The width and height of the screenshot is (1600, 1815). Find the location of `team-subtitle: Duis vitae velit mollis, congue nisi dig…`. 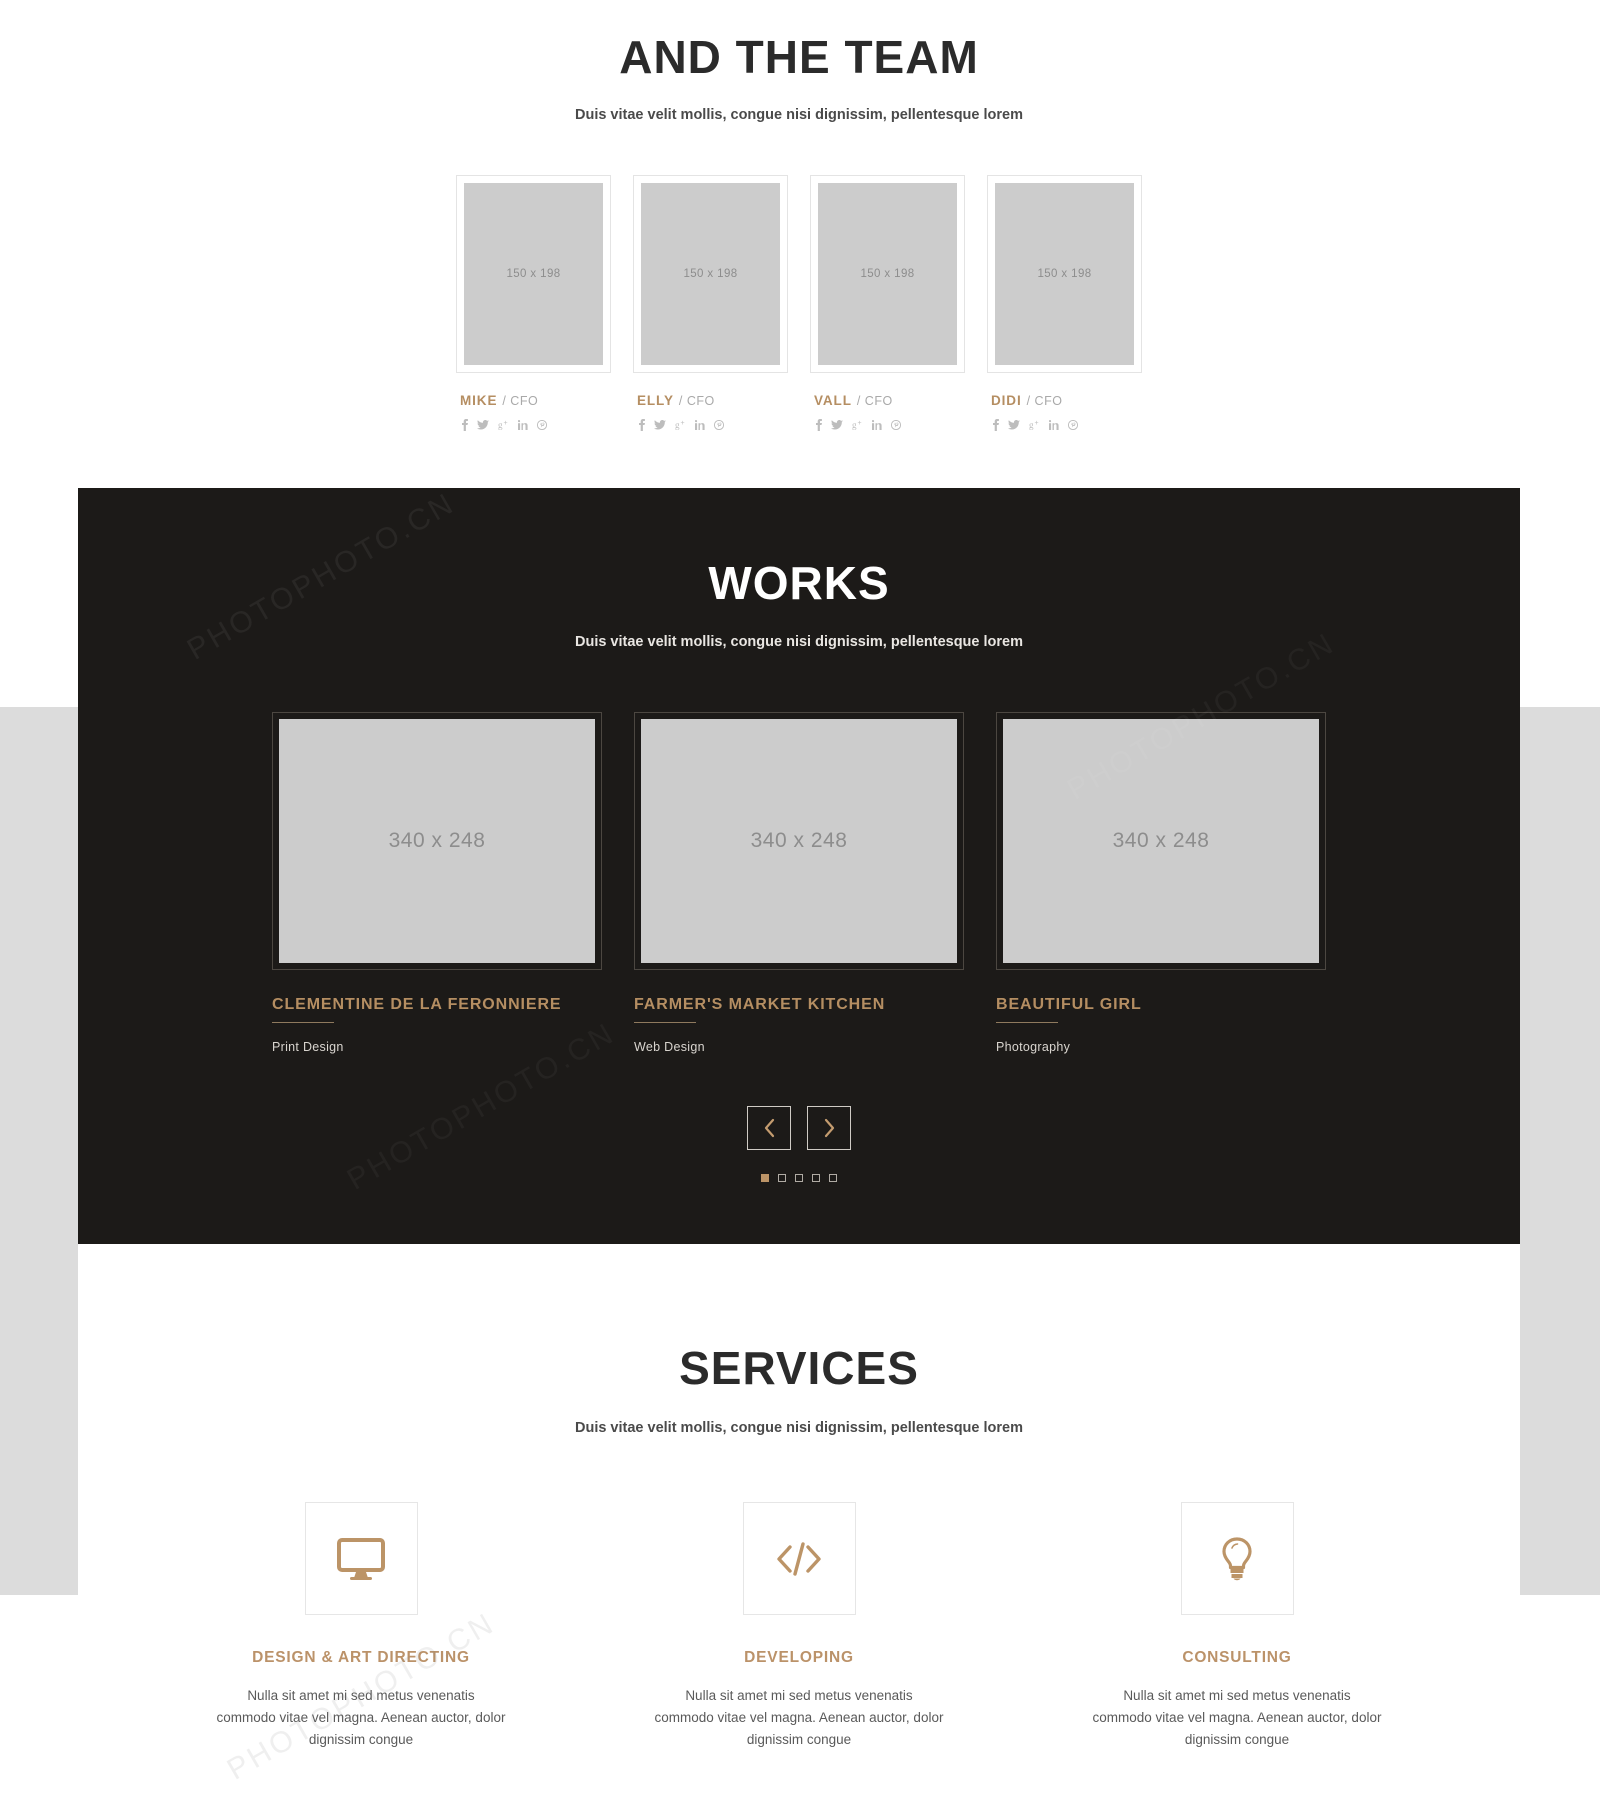

team-subtitle: Duis vitae velit mollis, congue nisi dig… is located at coordinates (798, 115).